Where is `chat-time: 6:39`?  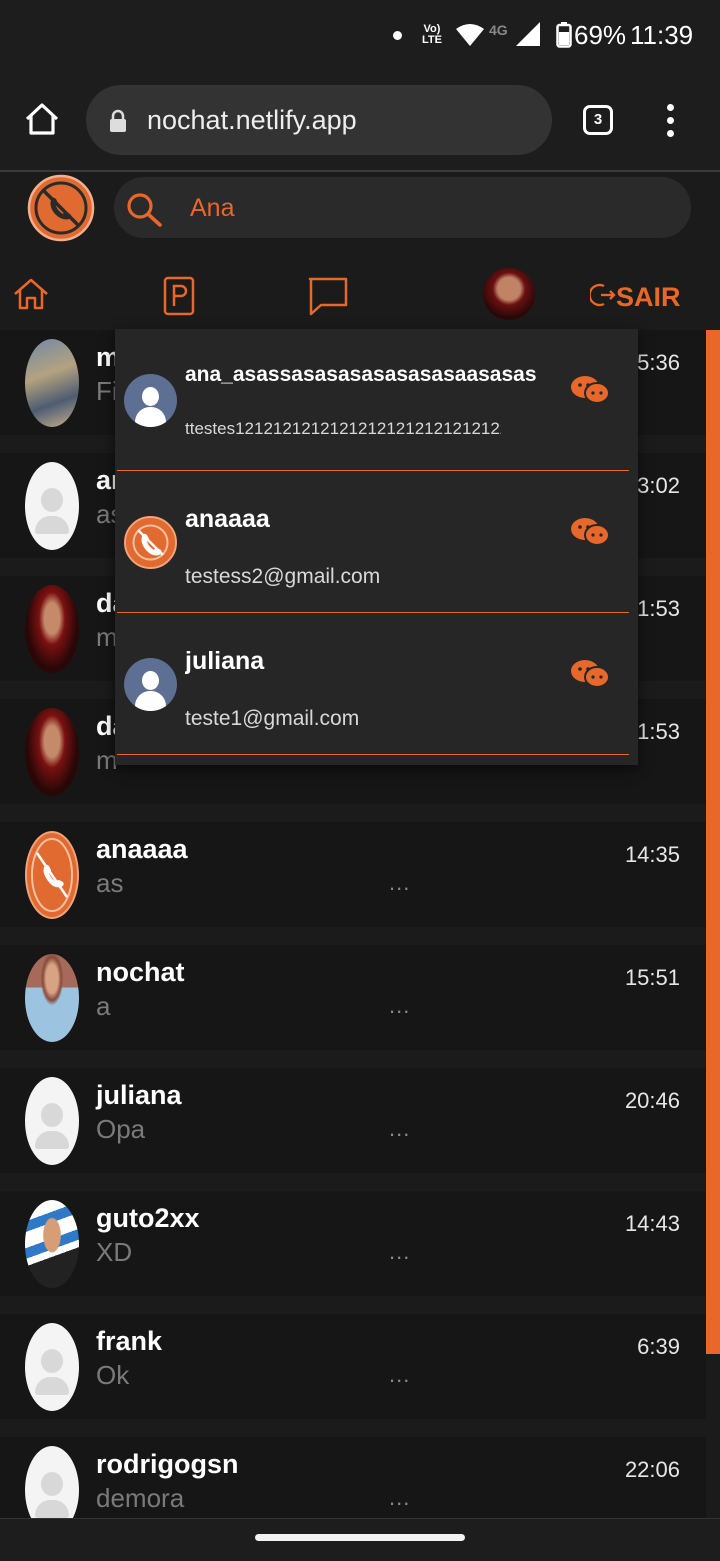 chat-time: 6:39 is located at coordinates (658, 1346).